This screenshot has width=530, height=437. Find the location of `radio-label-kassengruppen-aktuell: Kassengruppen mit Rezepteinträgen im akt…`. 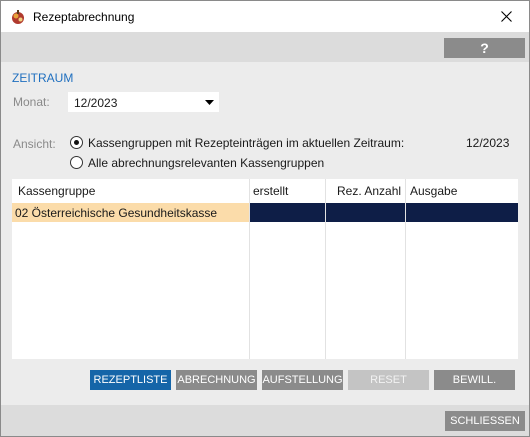

radio-label-kassengruppen-aktuell: Kassengruppen mit Rezepteinträgen im akt… is located at coordinates (246, 143).